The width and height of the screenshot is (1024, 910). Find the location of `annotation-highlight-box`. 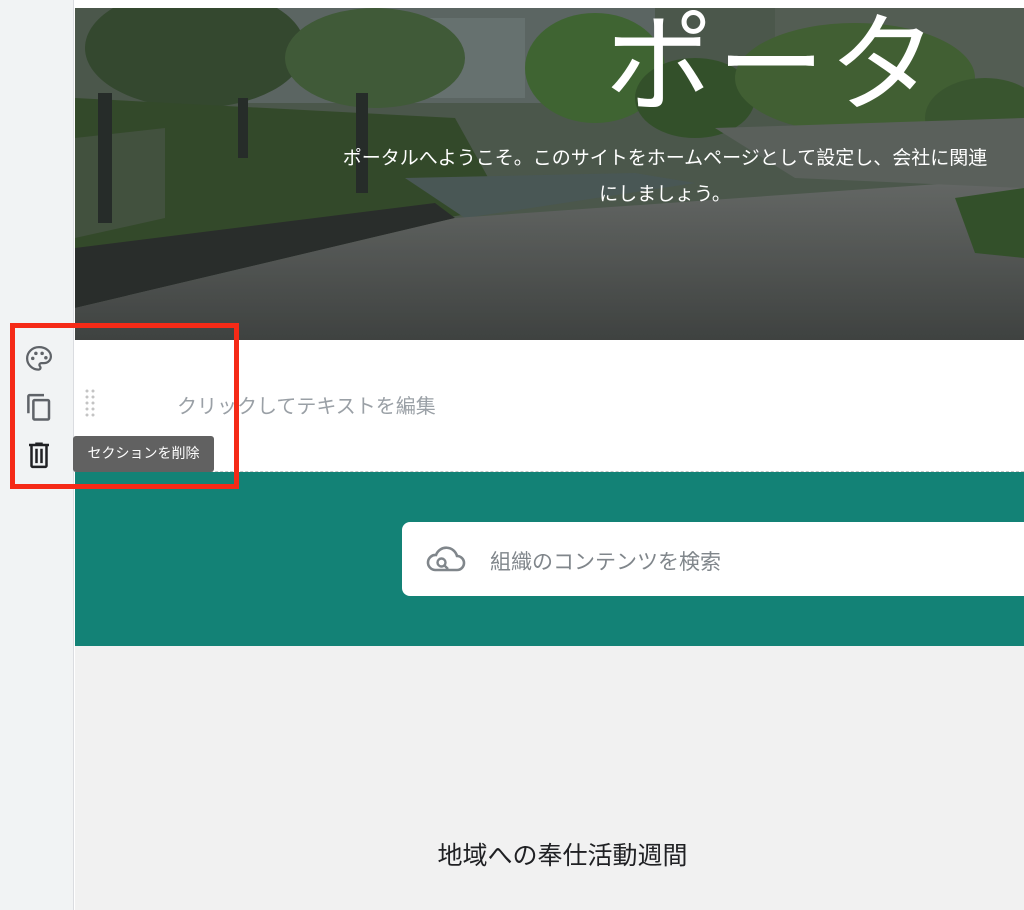

annotation-highlight-box is located at coordinates (124, 406).